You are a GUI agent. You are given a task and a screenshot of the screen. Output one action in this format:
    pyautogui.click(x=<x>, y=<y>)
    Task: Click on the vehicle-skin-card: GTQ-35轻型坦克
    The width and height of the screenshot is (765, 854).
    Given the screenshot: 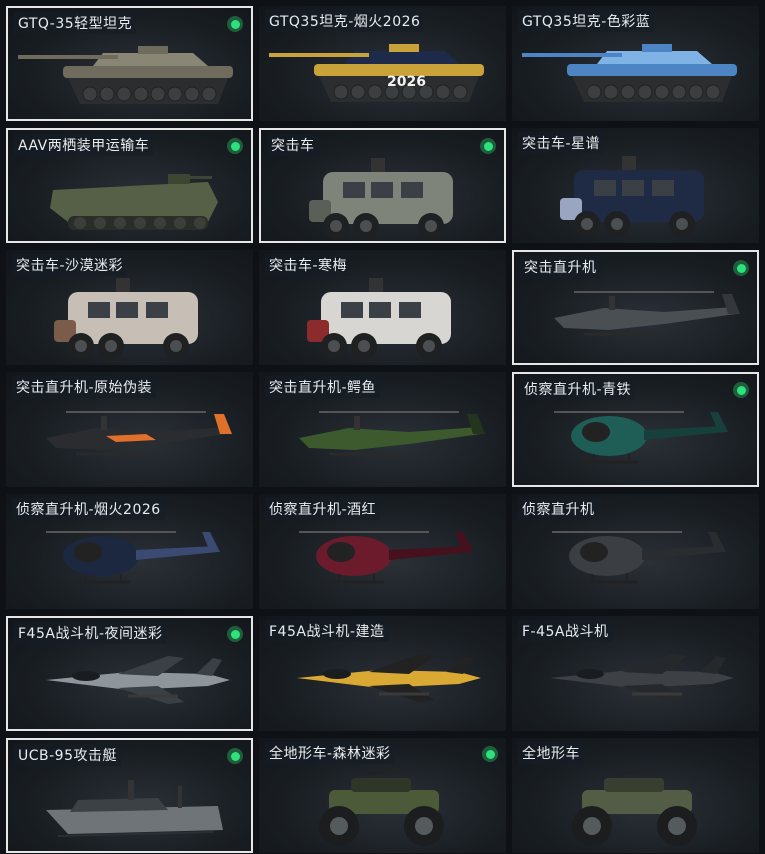 What is the action you would take?
    pyautogui.click(x=129, y=63)
    